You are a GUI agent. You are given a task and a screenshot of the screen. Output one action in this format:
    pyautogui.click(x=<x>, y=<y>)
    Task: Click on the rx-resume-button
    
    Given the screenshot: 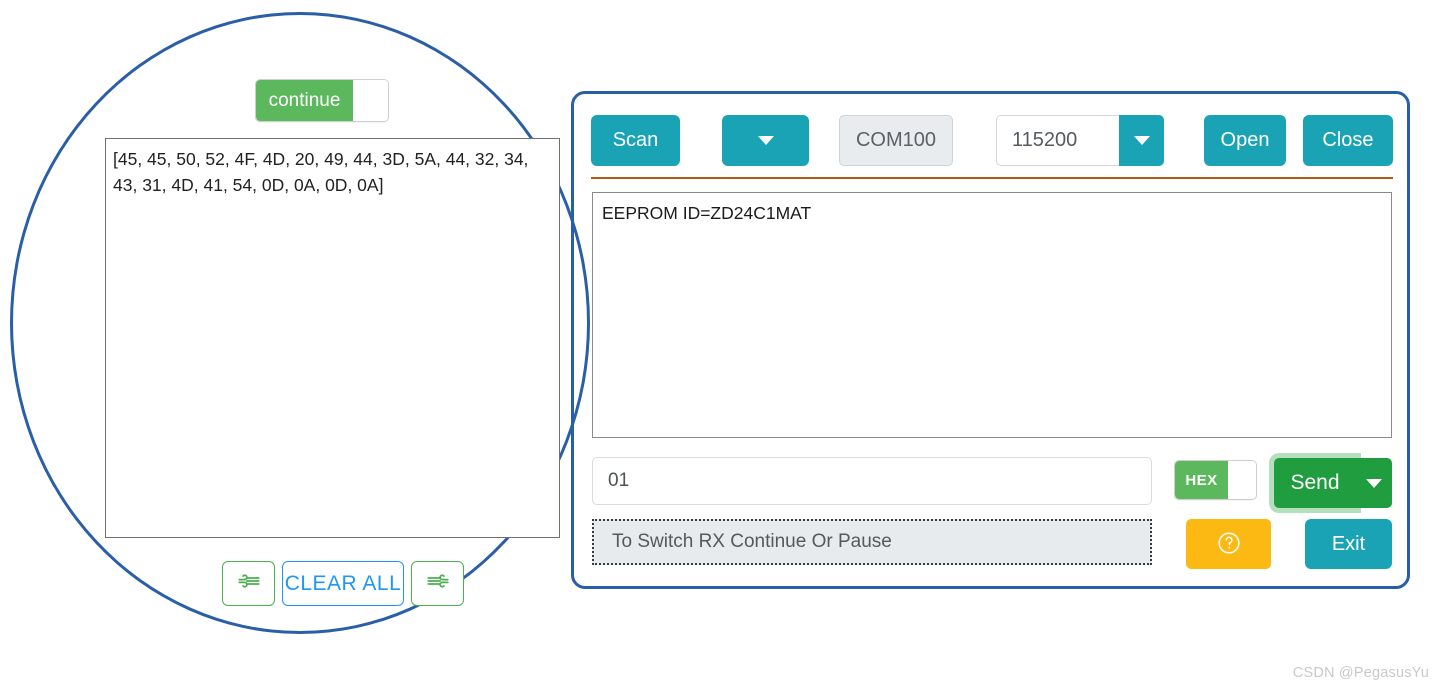 What is the action you would take?
    pyautogui.click(x=248, y=583)
    